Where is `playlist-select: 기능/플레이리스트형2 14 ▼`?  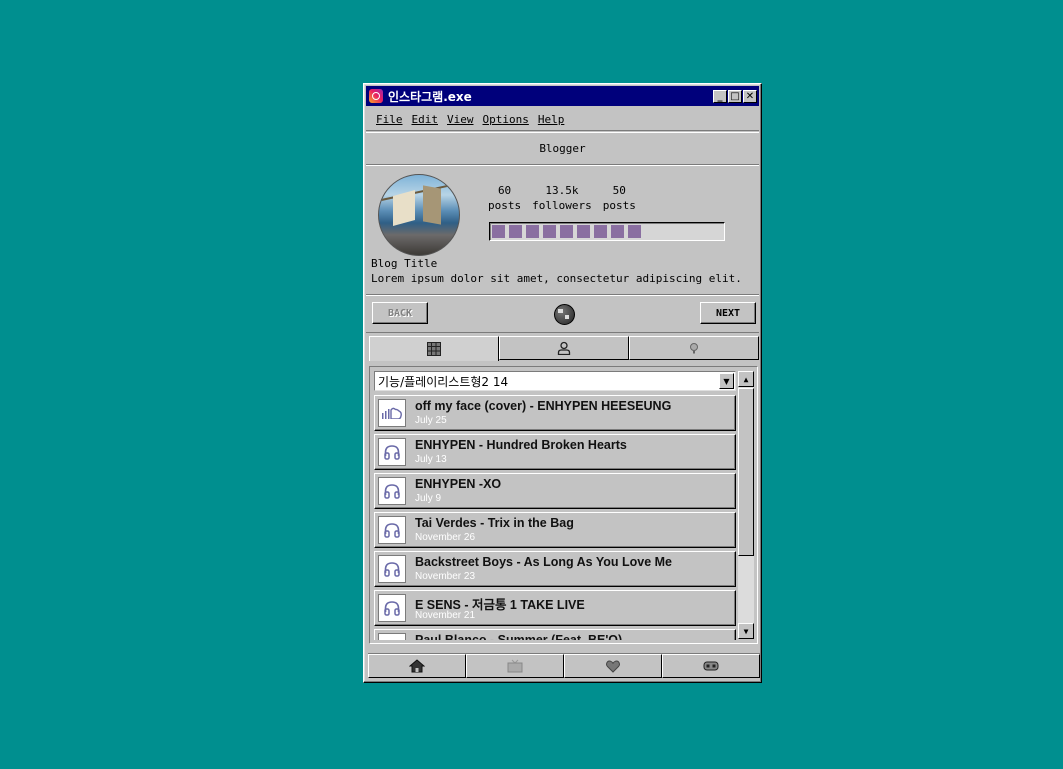
playlist-select: 기능/플레이리스트형2 14 ▼ is located at coordinates (555, 381).